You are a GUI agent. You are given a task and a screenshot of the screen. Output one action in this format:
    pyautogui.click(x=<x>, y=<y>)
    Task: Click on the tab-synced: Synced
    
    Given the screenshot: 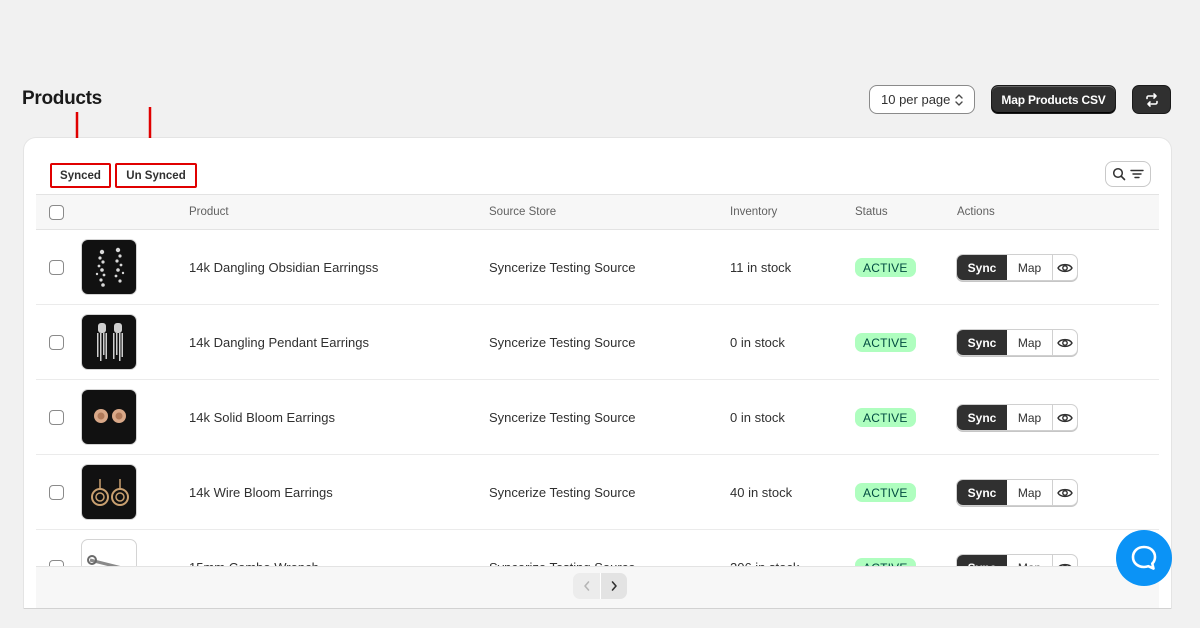 What is the action you would take?
    pyautogui.click(x=80, y=175)
    